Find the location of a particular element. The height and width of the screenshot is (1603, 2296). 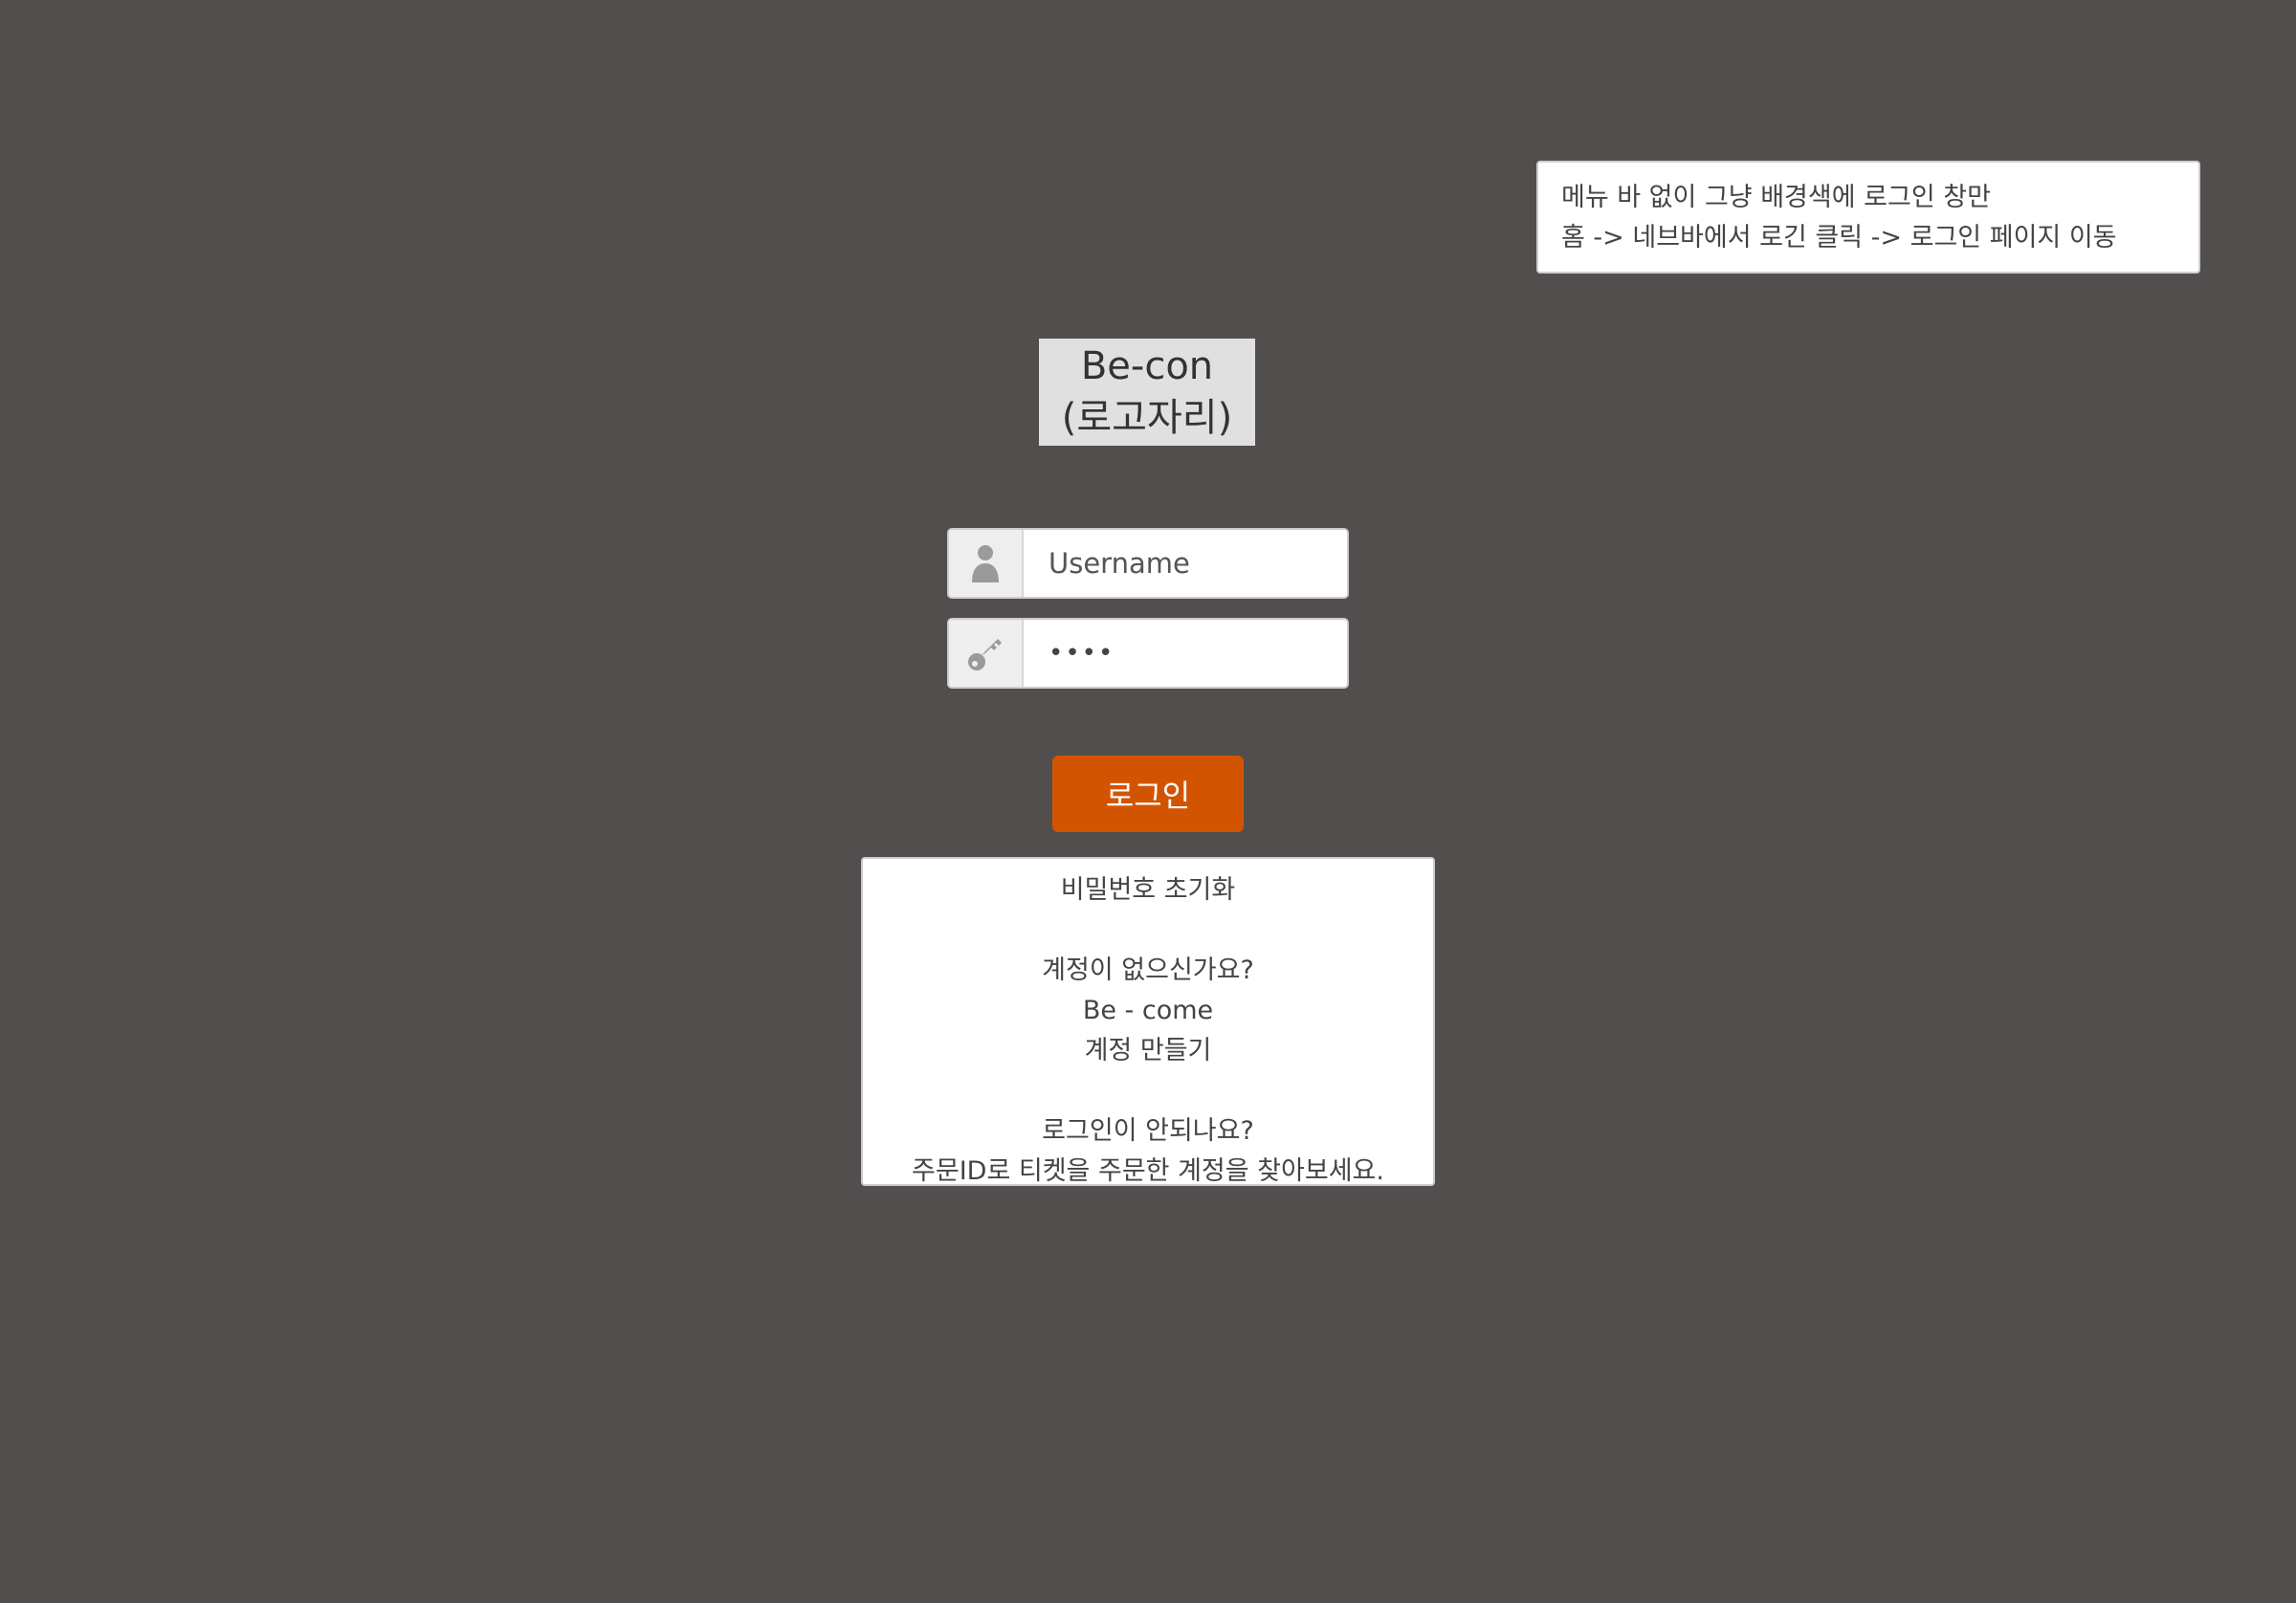

create-account-link: 계정 만들기 is located at coordinates (1148, 1051).